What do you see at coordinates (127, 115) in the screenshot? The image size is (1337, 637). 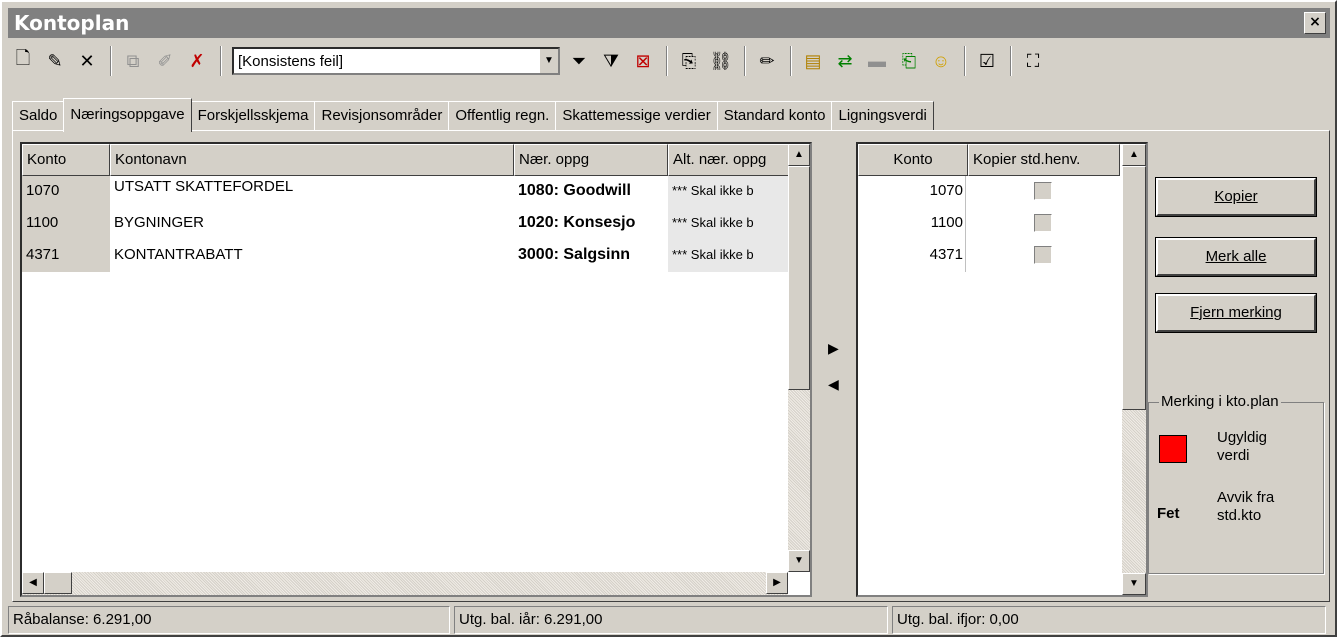 I see `tab-naeringsoppgave: Næringsoppgave` at bounding box center [127, 115].